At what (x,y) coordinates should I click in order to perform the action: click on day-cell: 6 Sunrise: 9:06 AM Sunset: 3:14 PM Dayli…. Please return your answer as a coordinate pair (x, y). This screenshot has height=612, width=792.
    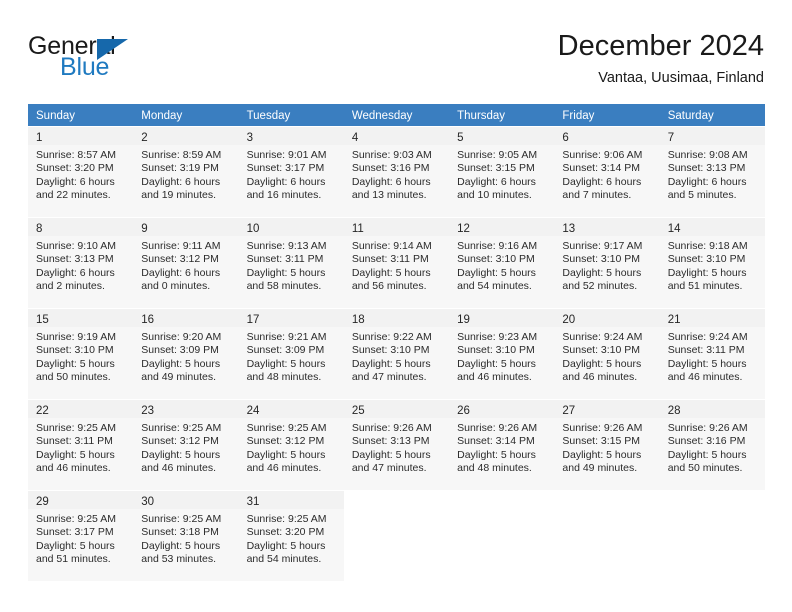
    Looking at the image, I should click on (607, 172).